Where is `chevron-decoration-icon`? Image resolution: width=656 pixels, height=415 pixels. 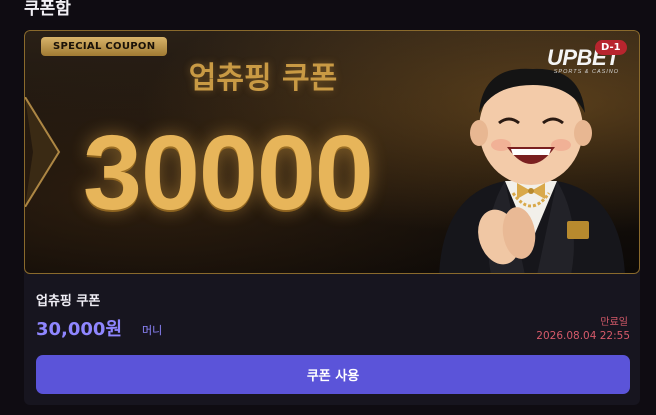
chevron-decoration-icon is located at coordinates (43, 152).